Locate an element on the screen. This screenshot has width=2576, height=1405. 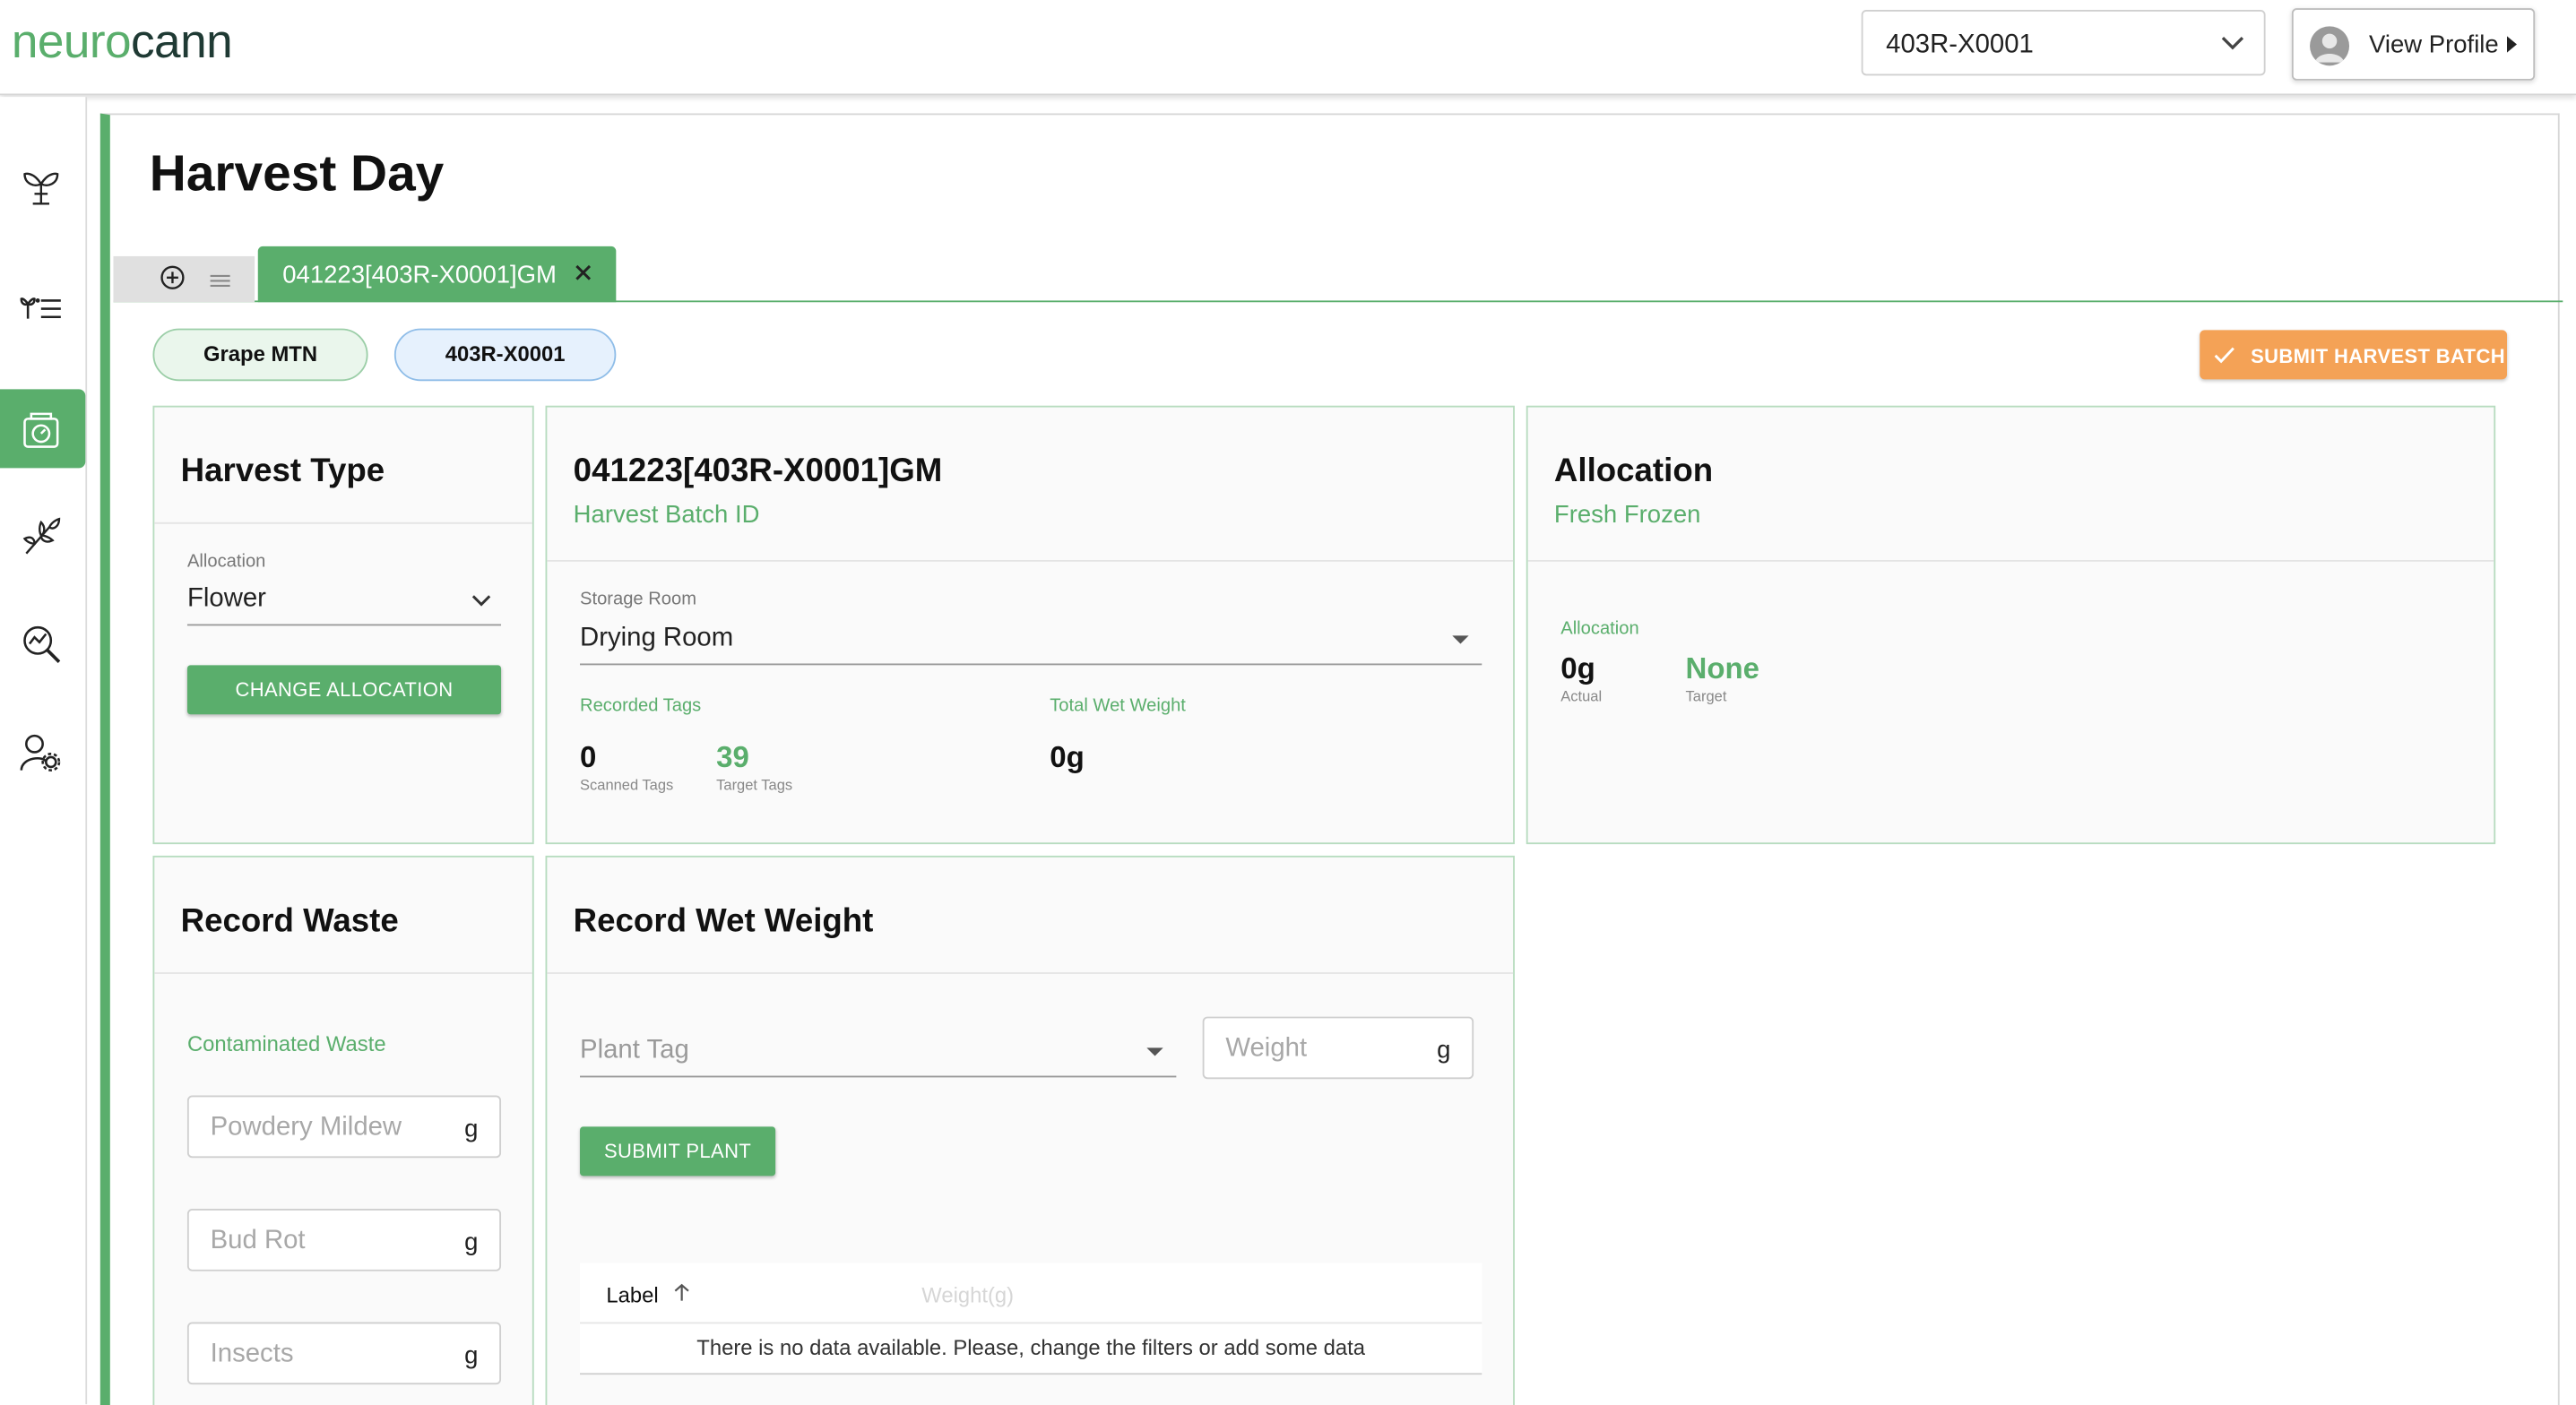
user-settings-icon is located at coordinates (40, 753).